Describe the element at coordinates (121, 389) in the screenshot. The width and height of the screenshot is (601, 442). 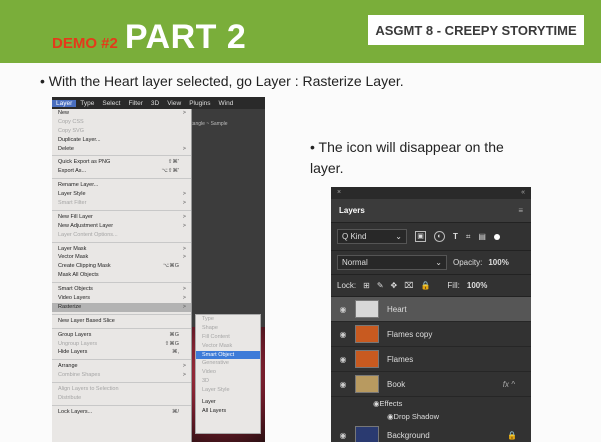
I see `menu-item-align-layers-to-selection: Align Layers to Selection` at that location.